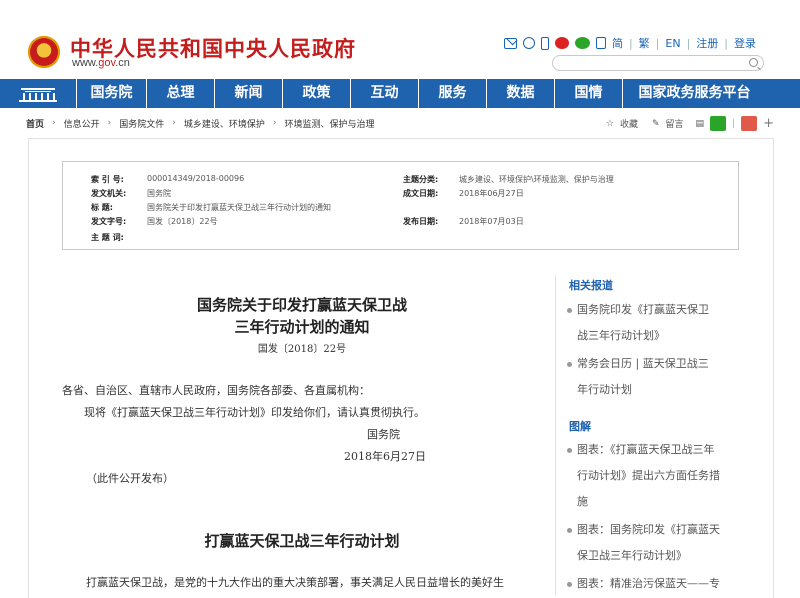 The height and width of the screenshot is (598, 800). What do you see at coordinates (528, 43) in the screenshot?
I see `browse-icon` at bounding box center [528, 43].